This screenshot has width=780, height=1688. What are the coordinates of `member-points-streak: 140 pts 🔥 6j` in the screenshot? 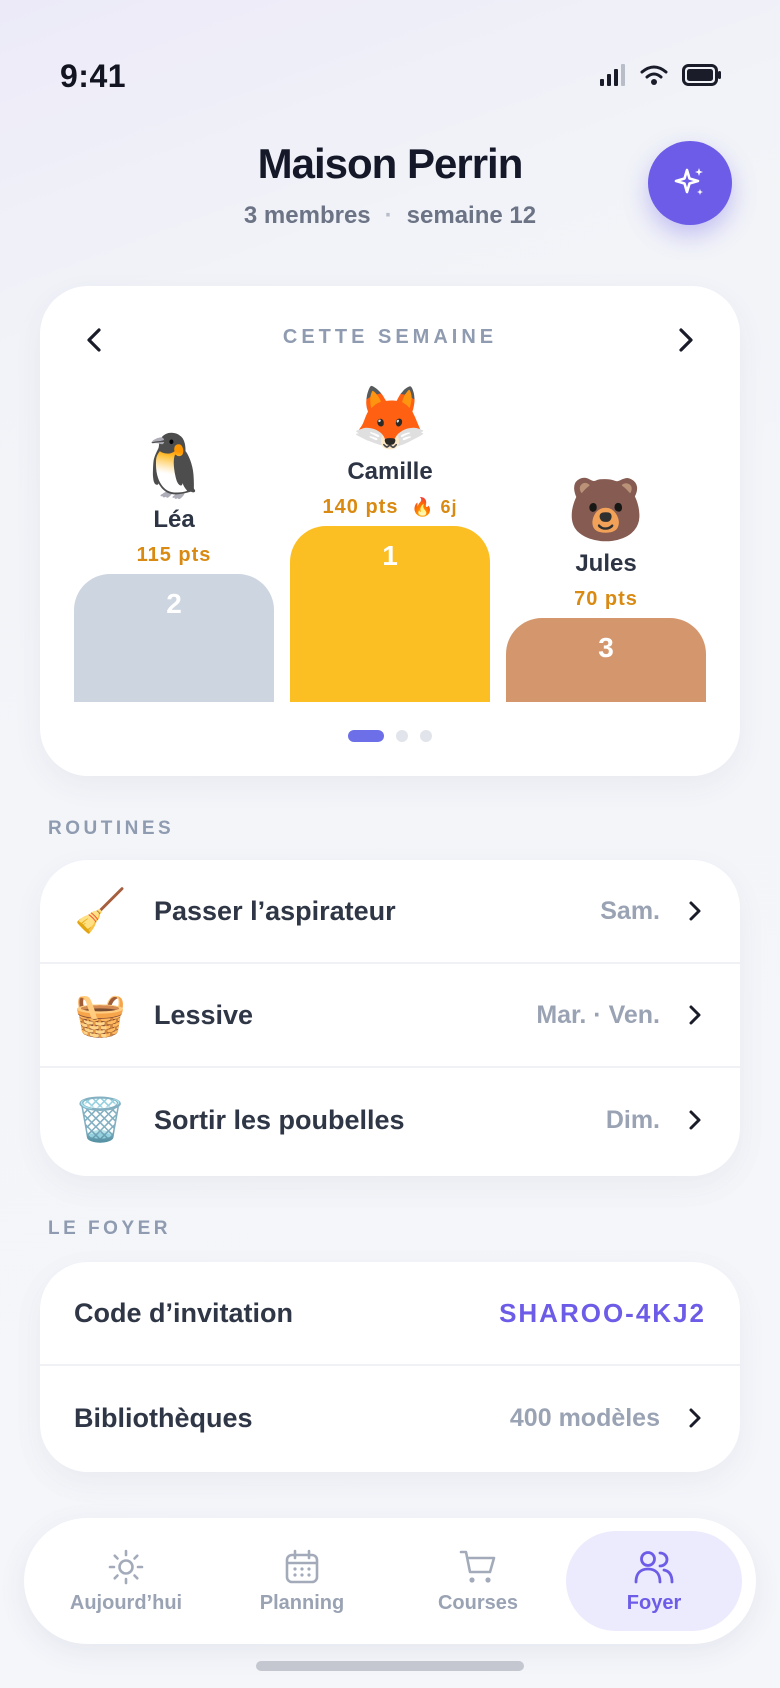 It's located at (390, 507).